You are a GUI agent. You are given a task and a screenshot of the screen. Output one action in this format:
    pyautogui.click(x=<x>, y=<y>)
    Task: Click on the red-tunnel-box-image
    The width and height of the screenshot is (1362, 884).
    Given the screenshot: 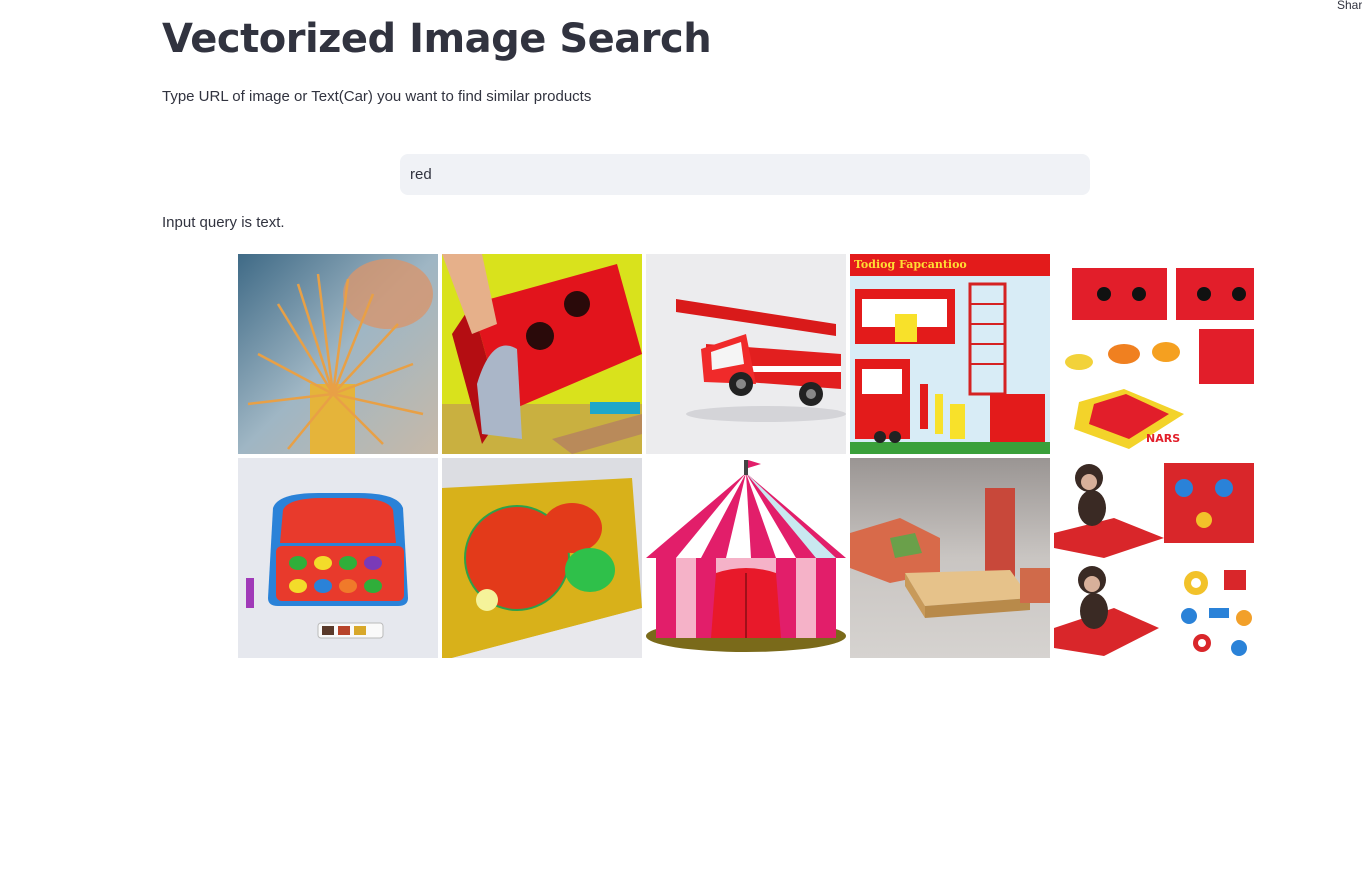 What is the action you would take?
    pyautogui.click(x=542, y=354)
    